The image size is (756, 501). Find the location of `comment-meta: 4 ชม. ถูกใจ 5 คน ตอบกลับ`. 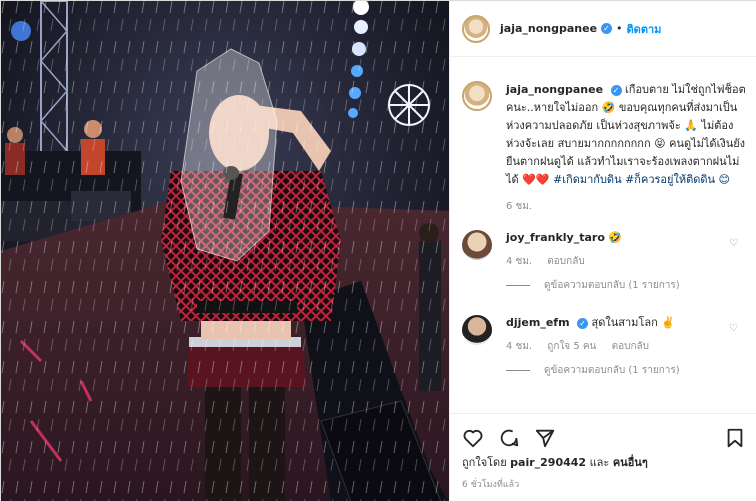

comment-meta: 4 ชม. ถูกใจ 5 คน ตอบกลับ is located at coordinates (616, 347).